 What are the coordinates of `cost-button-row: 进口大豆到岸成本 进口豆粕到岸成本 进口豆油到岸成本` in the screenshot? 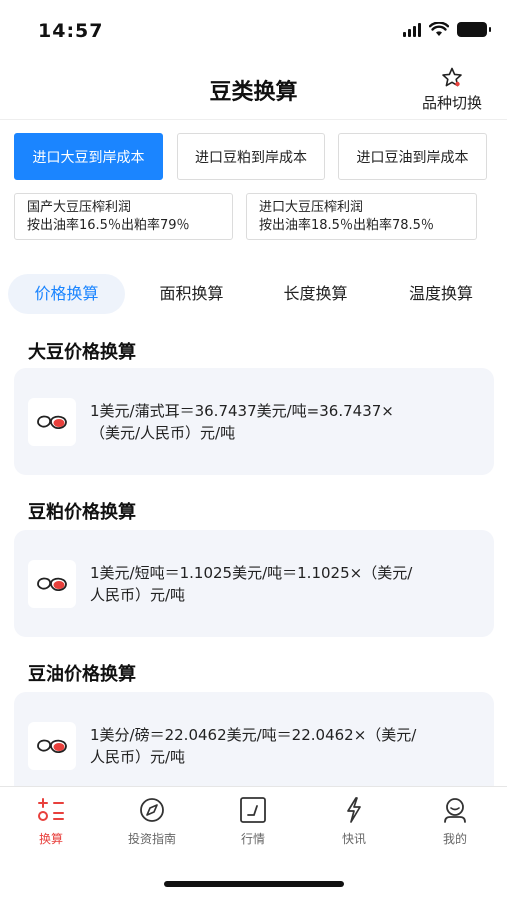 It's located at (254, 157).